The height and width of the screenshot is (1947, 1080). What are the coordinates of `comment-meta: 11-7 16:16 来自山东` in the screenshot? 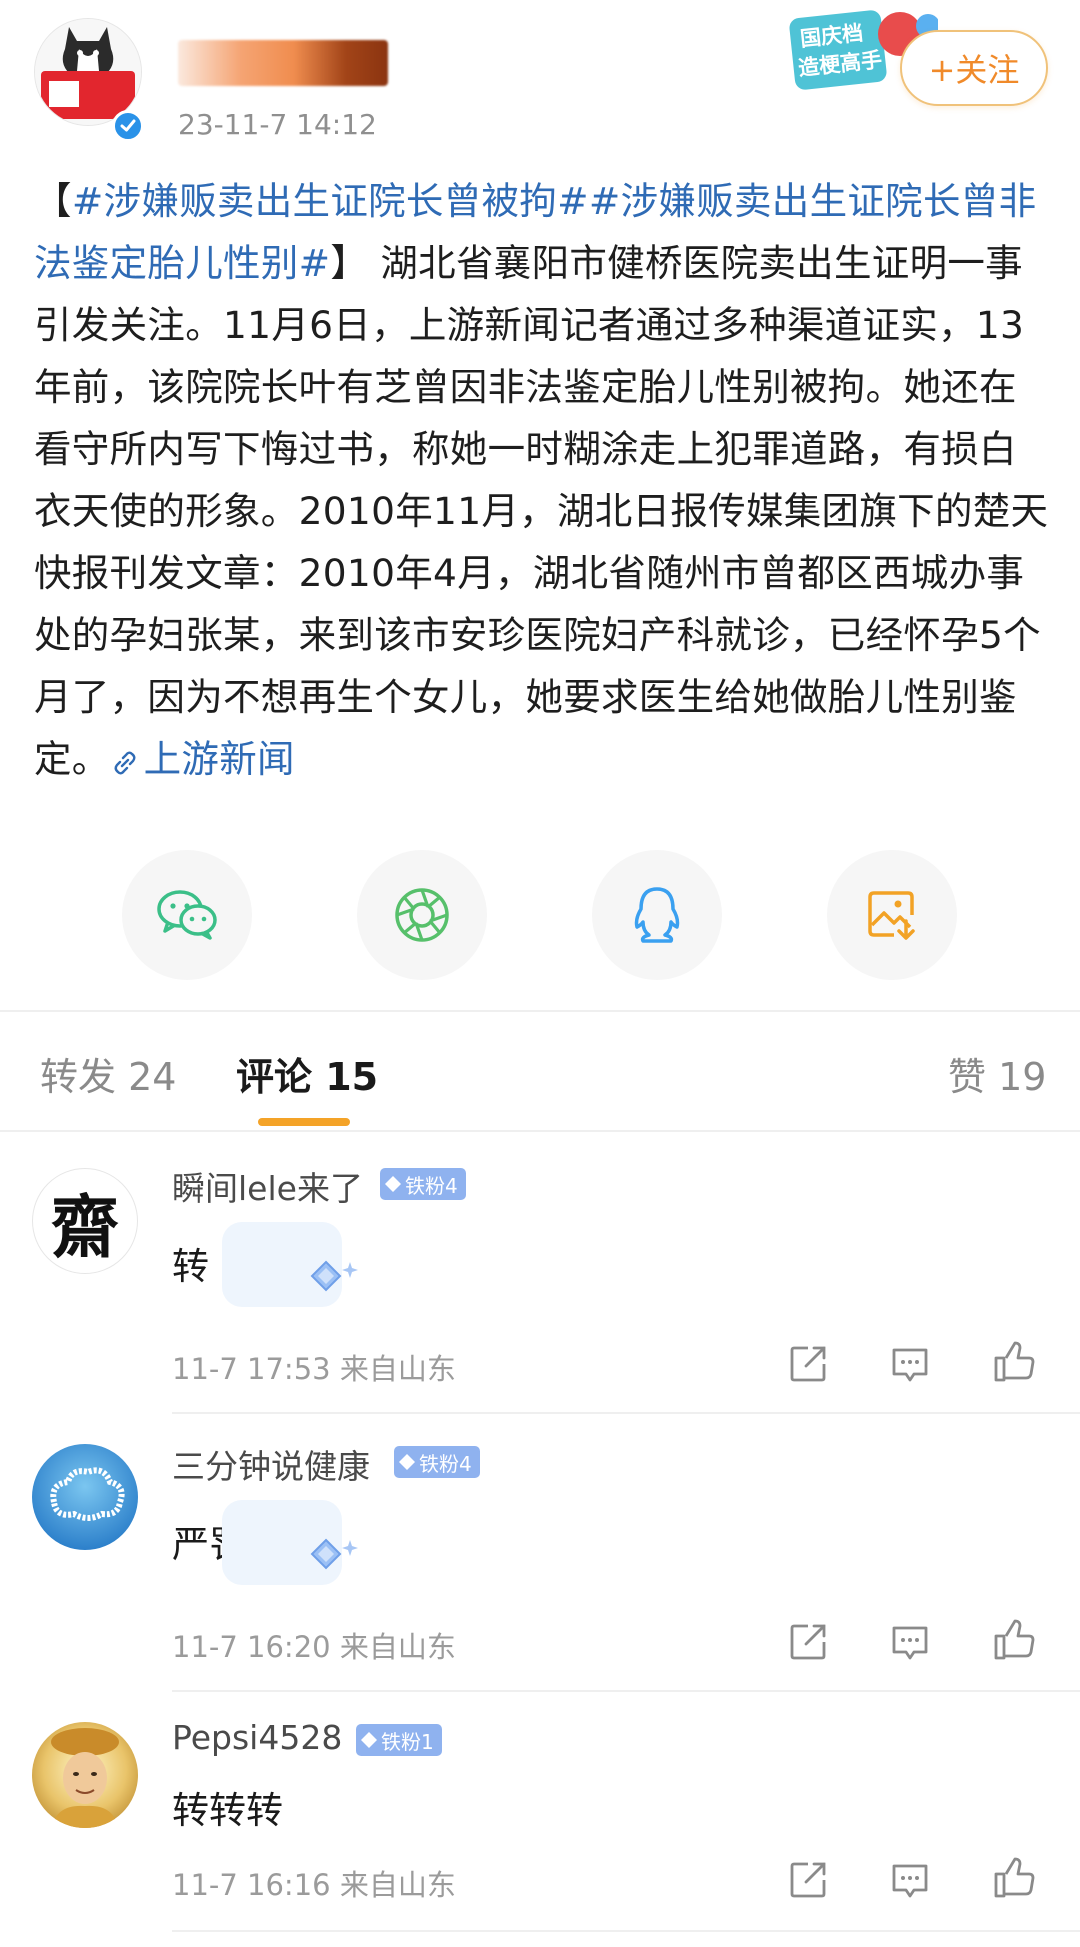 It's located at (314, 1883).